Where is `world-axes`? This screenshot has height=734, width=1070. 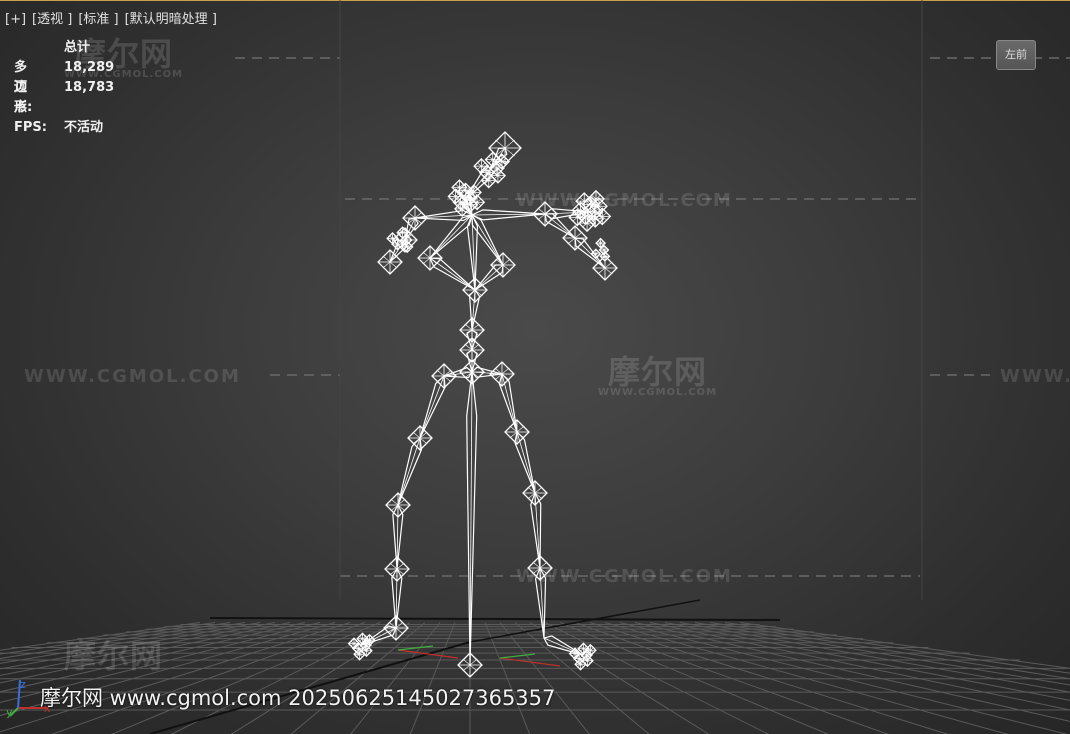
world-axes is located at coordinates (465, 666).